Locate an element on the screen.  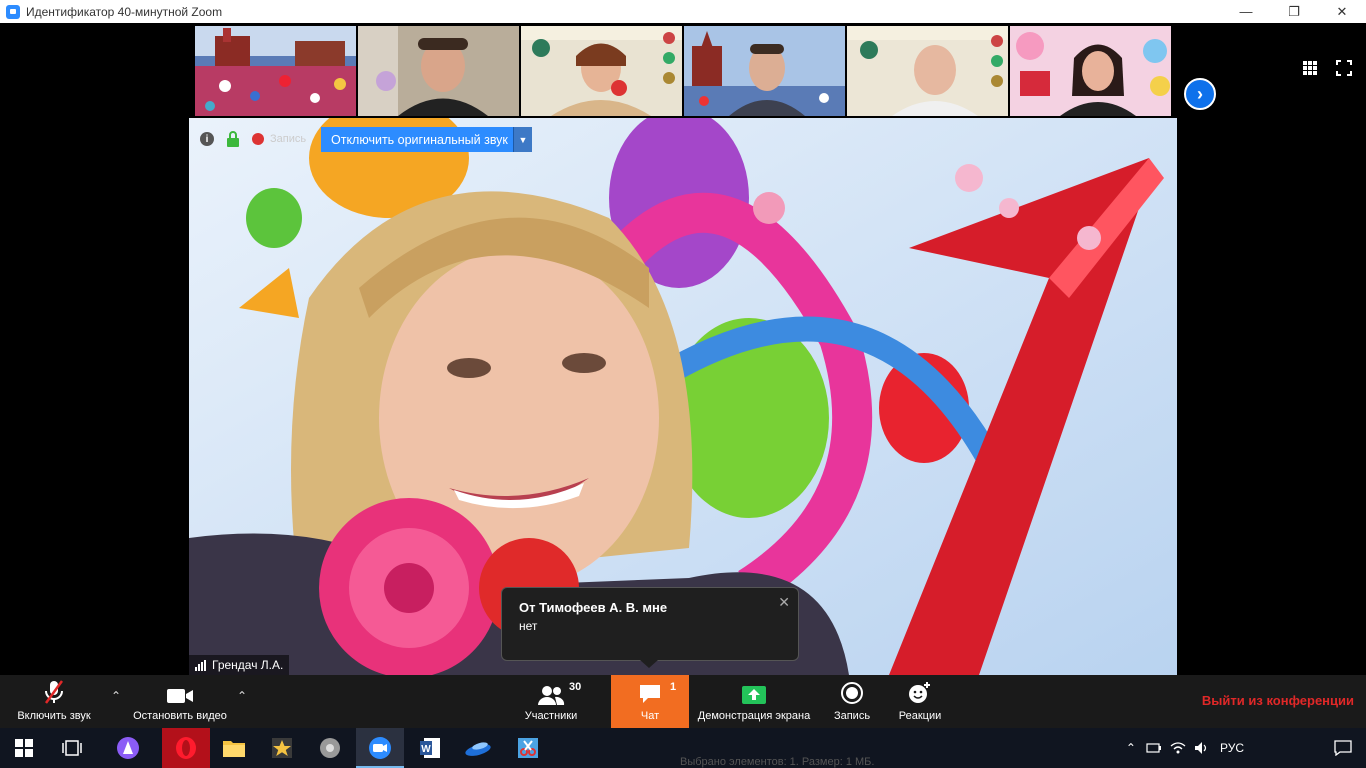
zoom-app-icon is located at coordinates (13, 11).